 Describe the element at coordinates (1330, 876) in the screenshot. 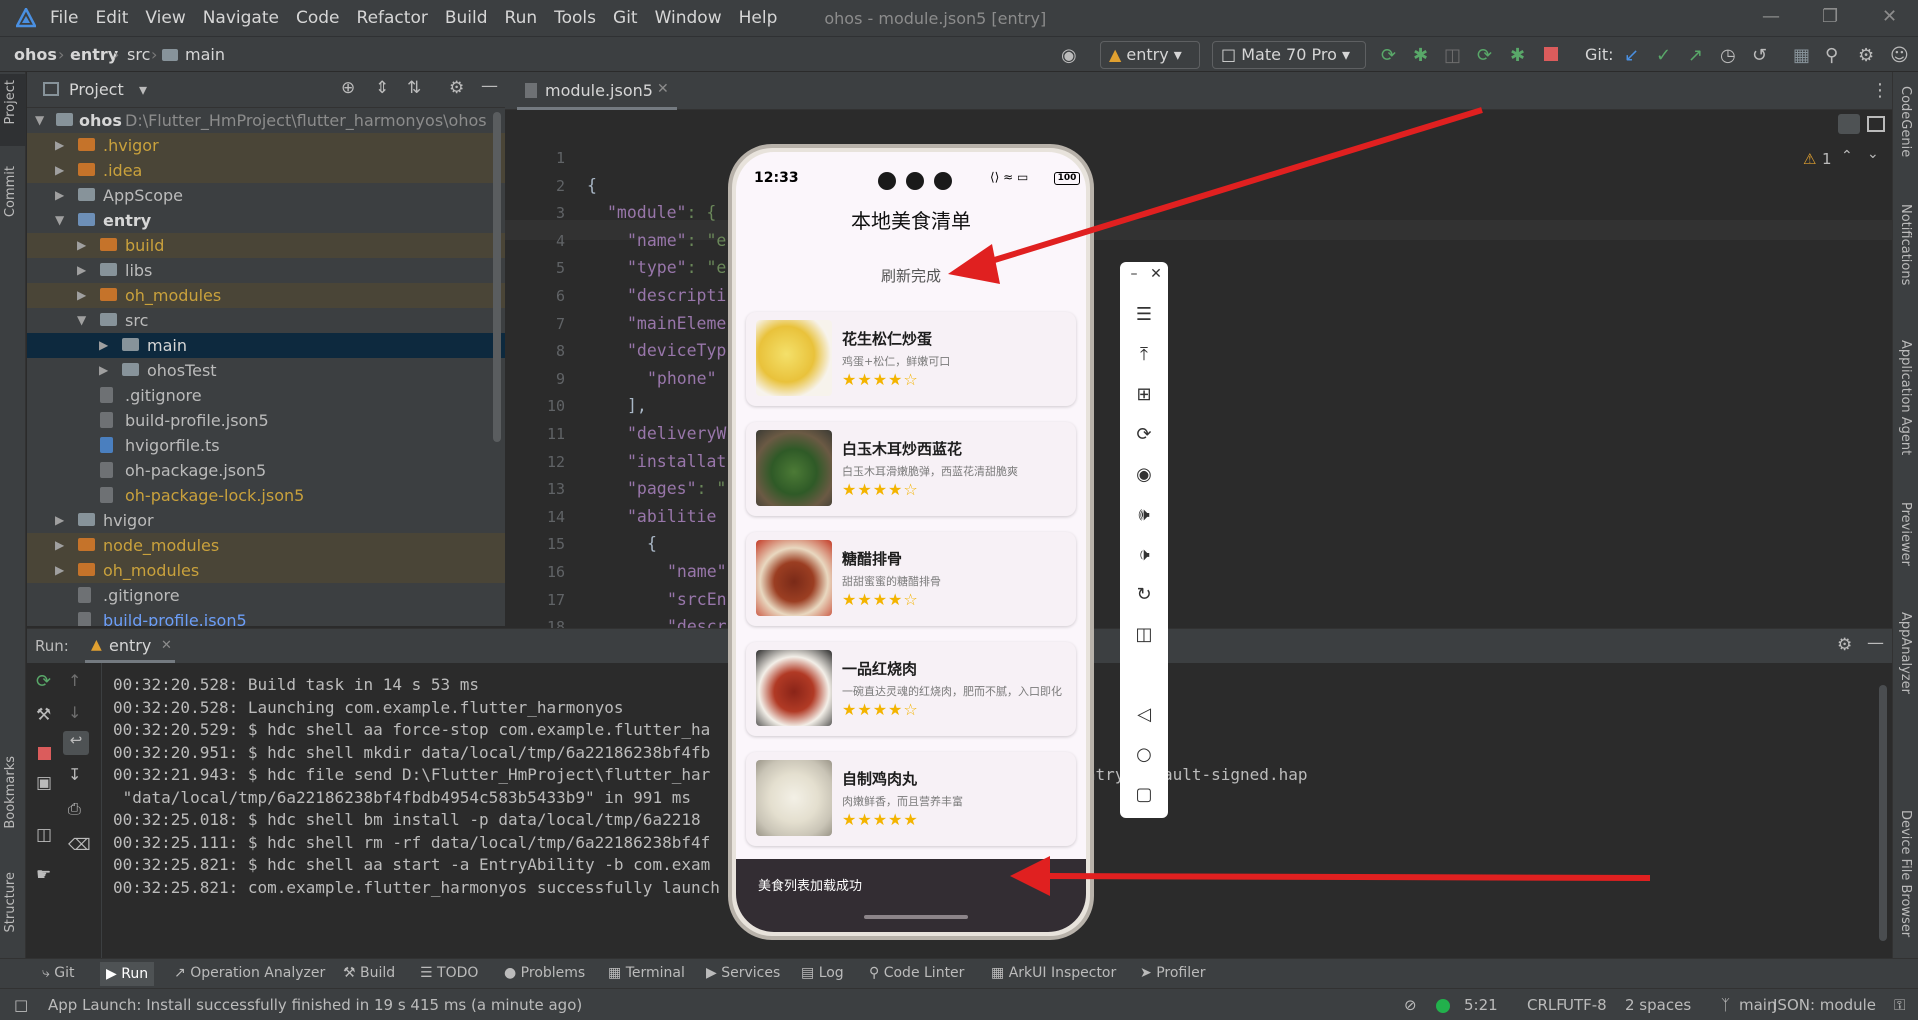

I see `arrow-to-toast` at that location.